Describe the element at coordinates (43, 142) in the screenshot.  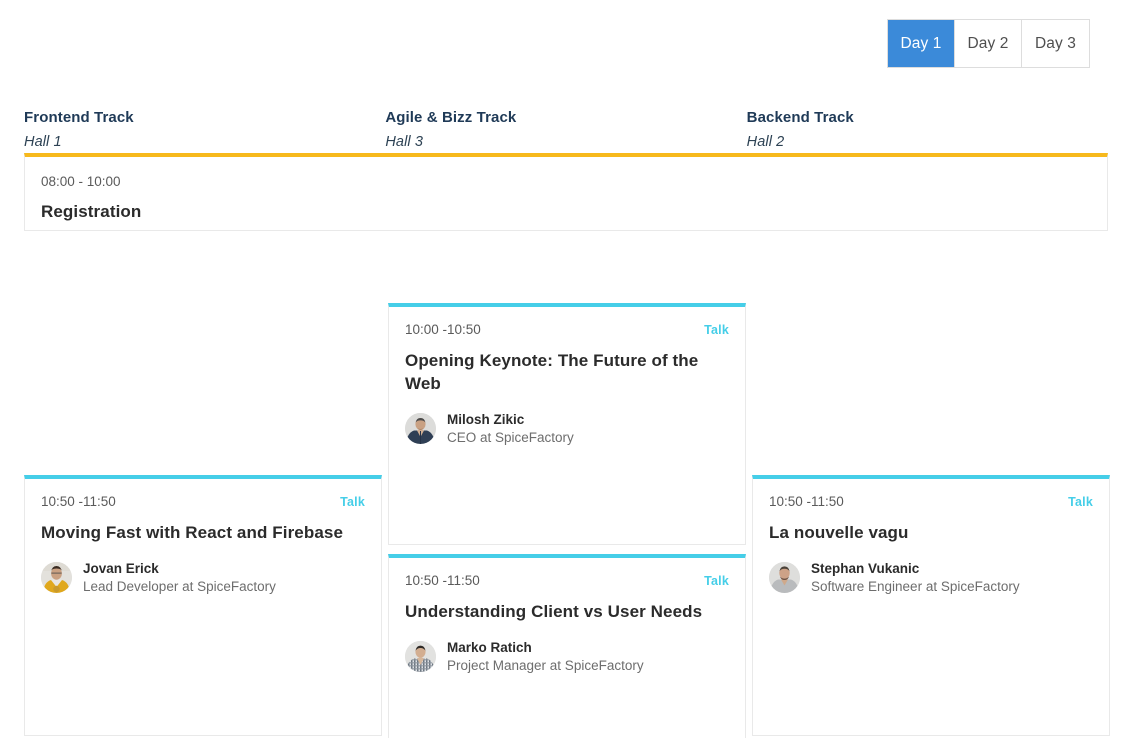
I see `track-hall: Hall 1` at that location.